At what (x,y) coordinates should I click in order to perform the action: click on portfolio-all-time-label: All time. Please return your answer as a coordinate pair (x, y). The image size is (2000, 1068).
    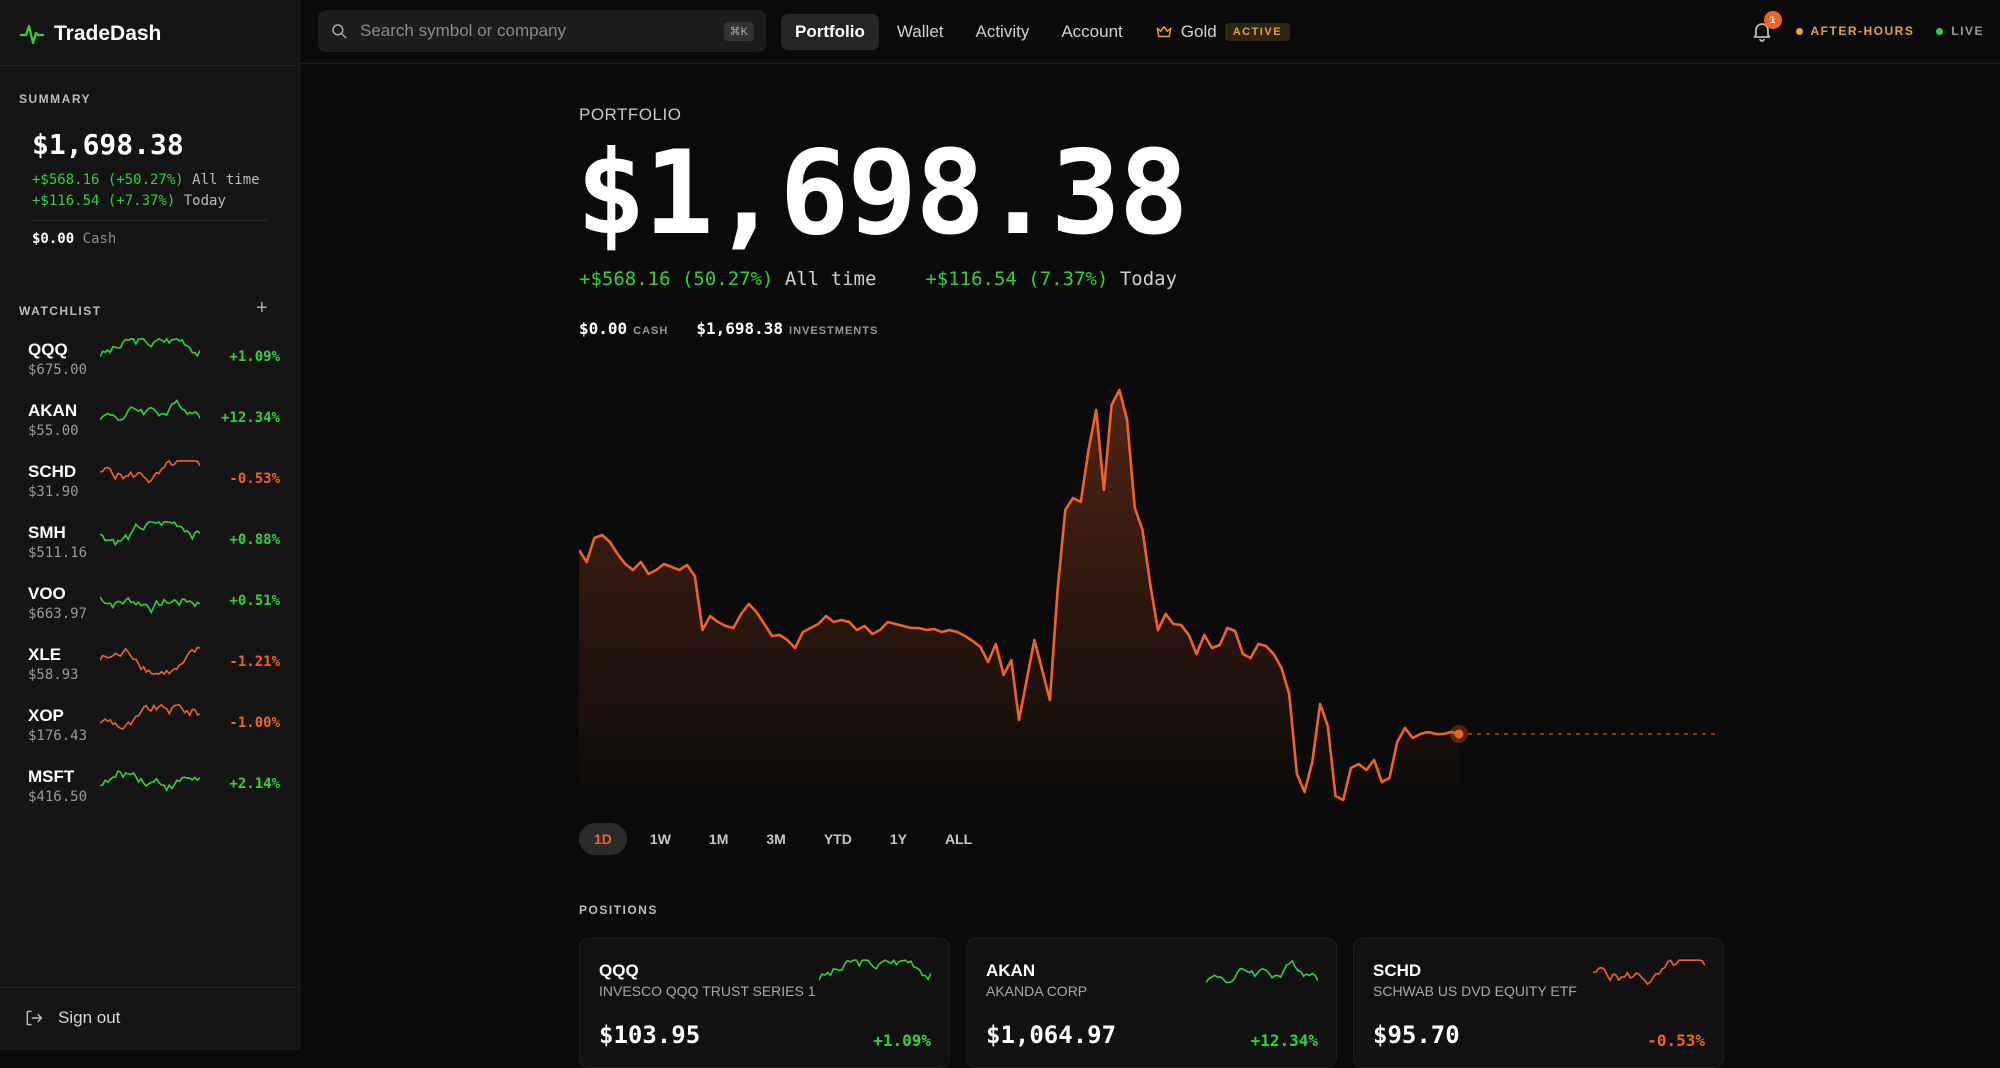
    Looking at the image, I should click on (830, 279).